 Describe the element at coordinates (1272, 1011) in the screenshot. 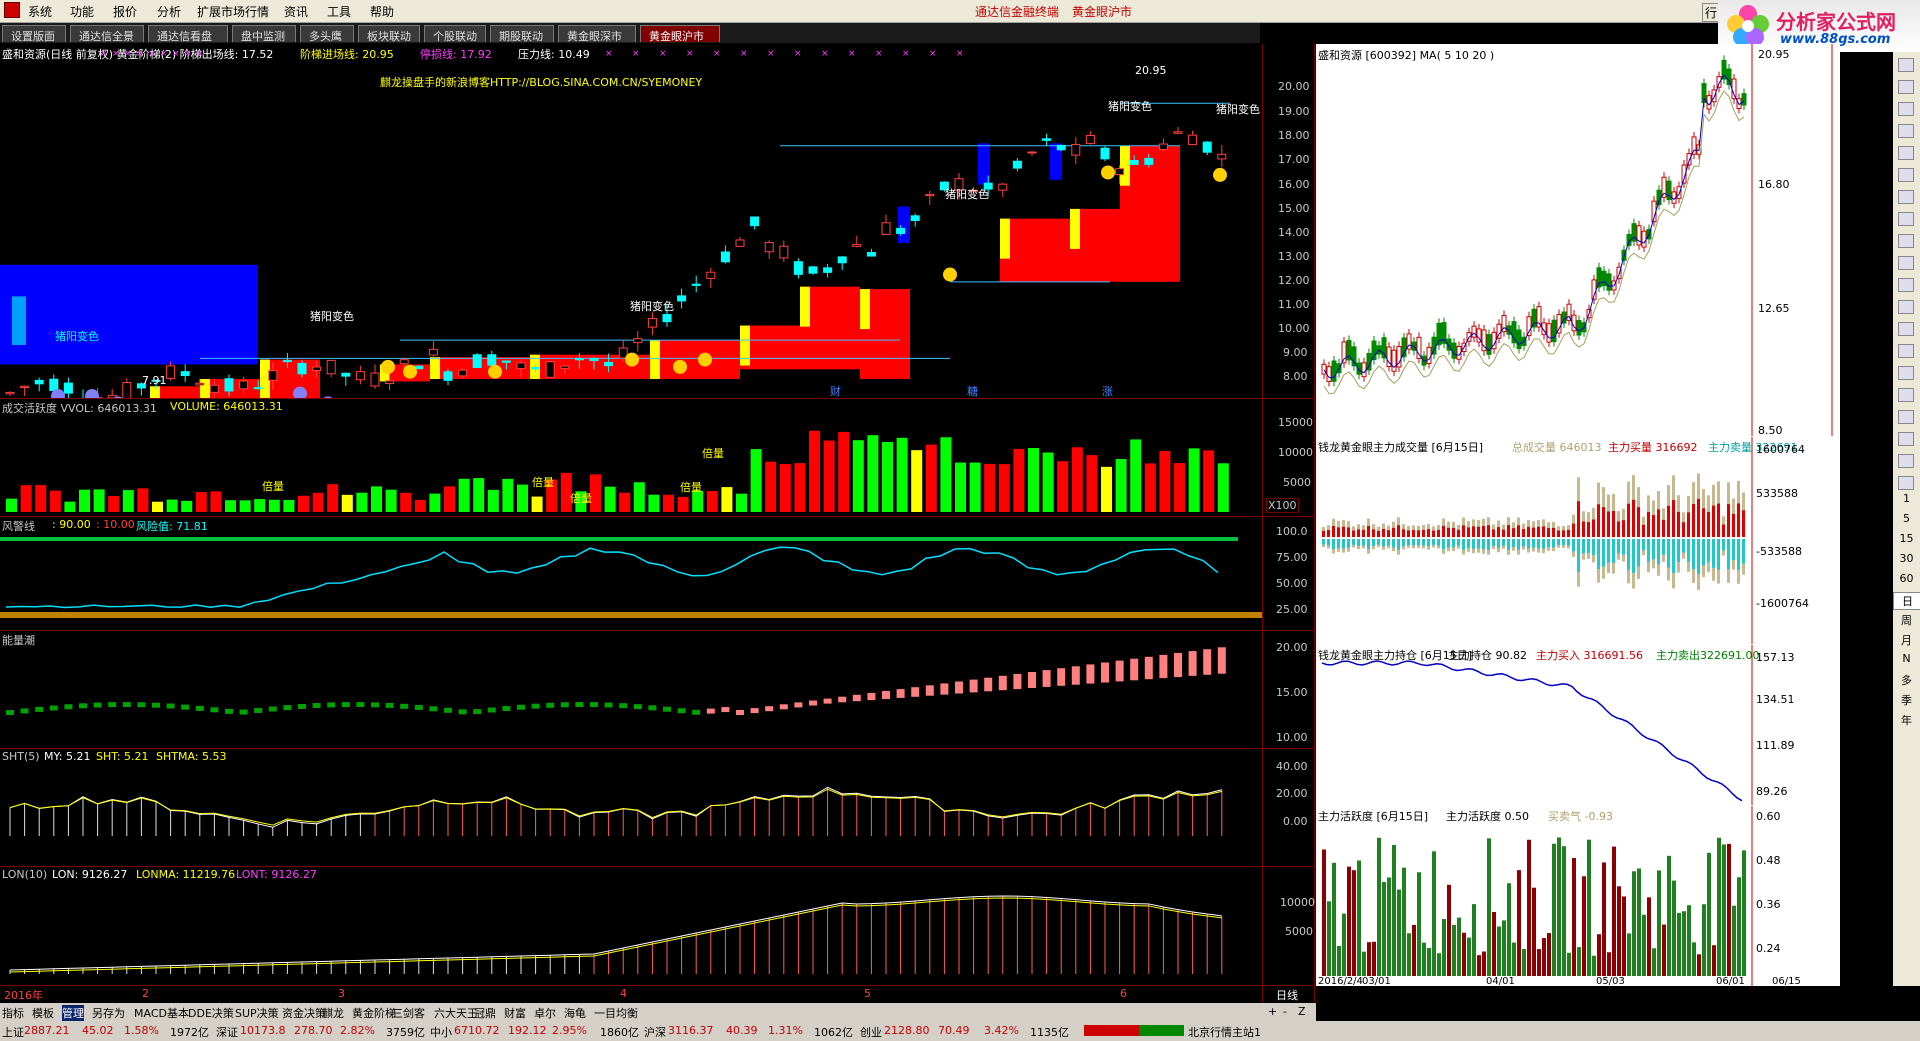

I see `zoom-button: +` at that location.